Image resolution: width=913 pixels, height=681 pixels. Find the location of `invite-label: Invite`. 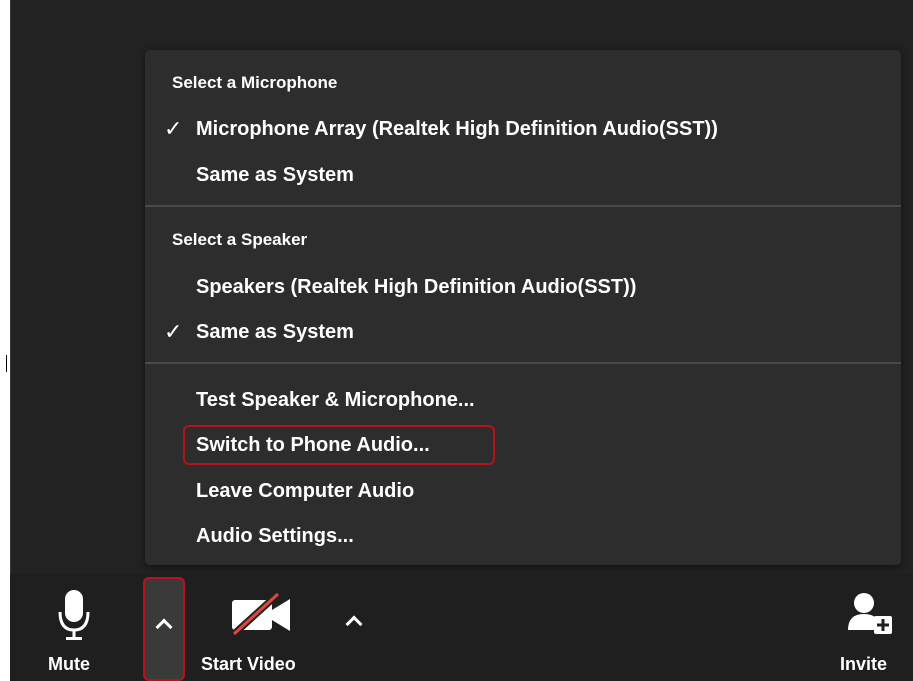

invite-label: Invite is located at coordinates (864, 664).